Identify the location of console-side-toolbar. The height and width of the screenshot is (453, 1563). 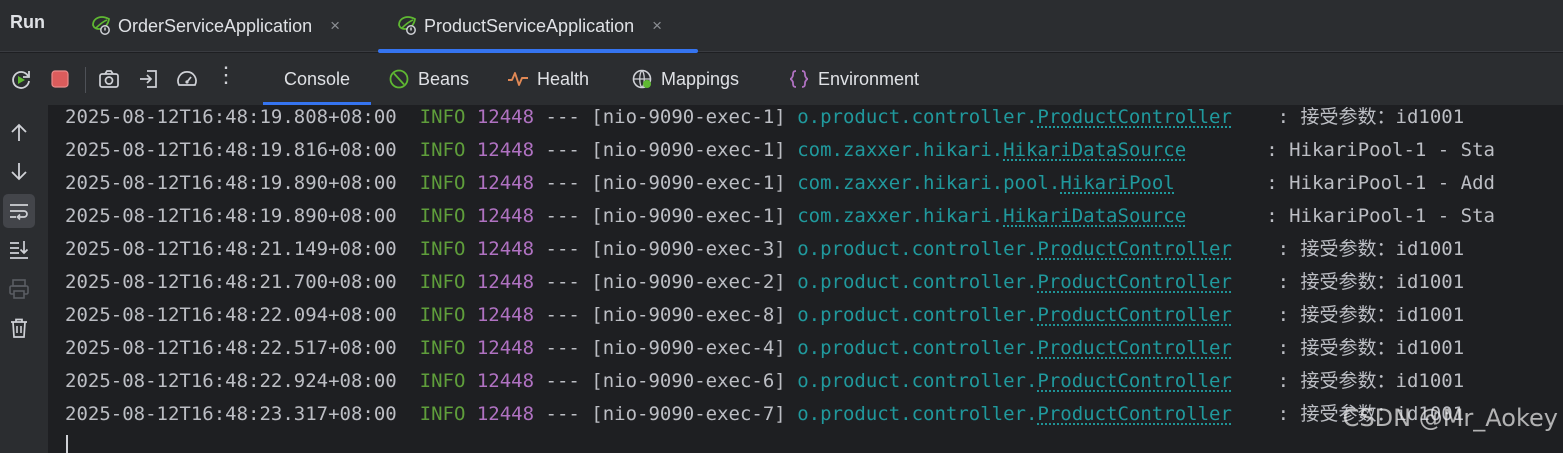
(24, 279).